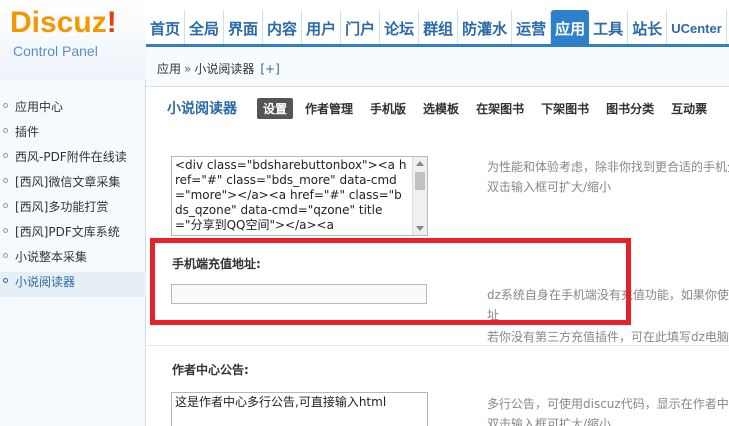 The height and width of the screenshot is (426, 729). I want to click on sidebar-item-novel-collect: 小说整本采集, so click(73, 259).